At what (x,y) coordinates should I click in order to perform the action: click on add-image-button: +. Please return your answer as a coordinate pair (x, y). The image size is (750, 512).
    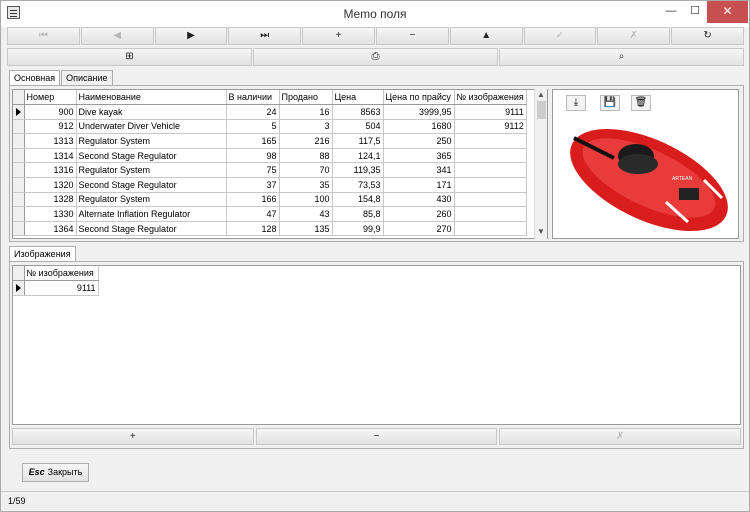
    Looking at the image, I should click on (133, 436).